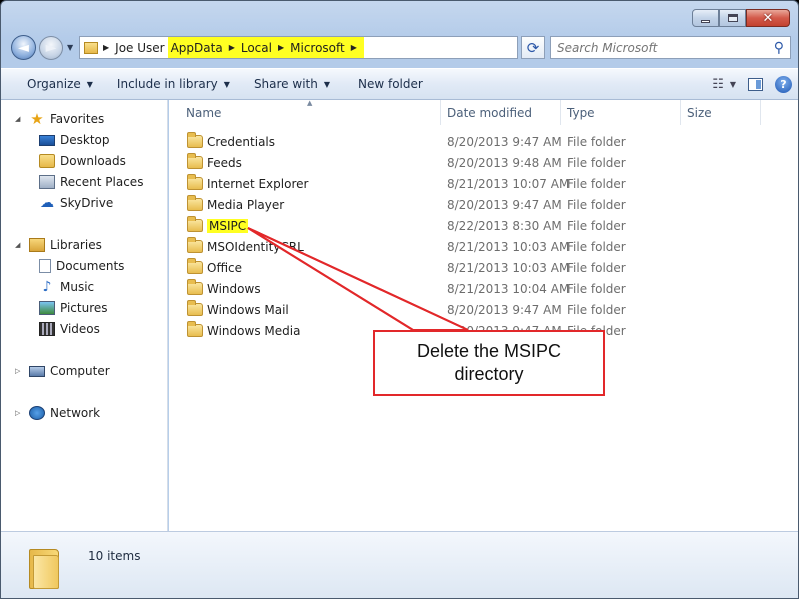 The image size is (799, 599). I want to click on address-bar: ▶ Joe User AppData ▶ Local ▶ Microsoft ▶, so click(298, 47).